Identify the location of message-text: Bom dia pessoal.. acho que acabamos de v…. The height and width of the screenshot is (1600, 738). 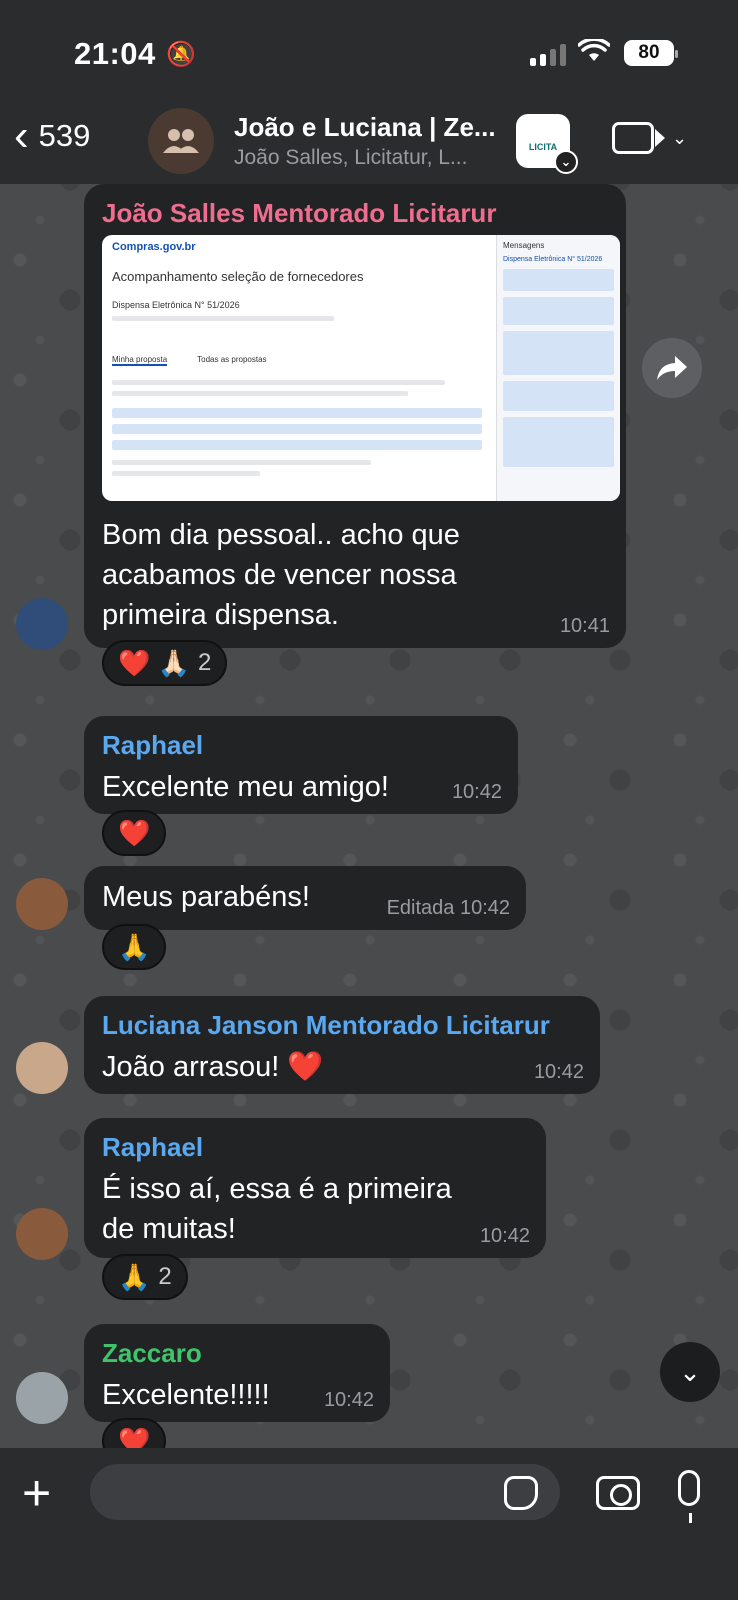
(281, 575).